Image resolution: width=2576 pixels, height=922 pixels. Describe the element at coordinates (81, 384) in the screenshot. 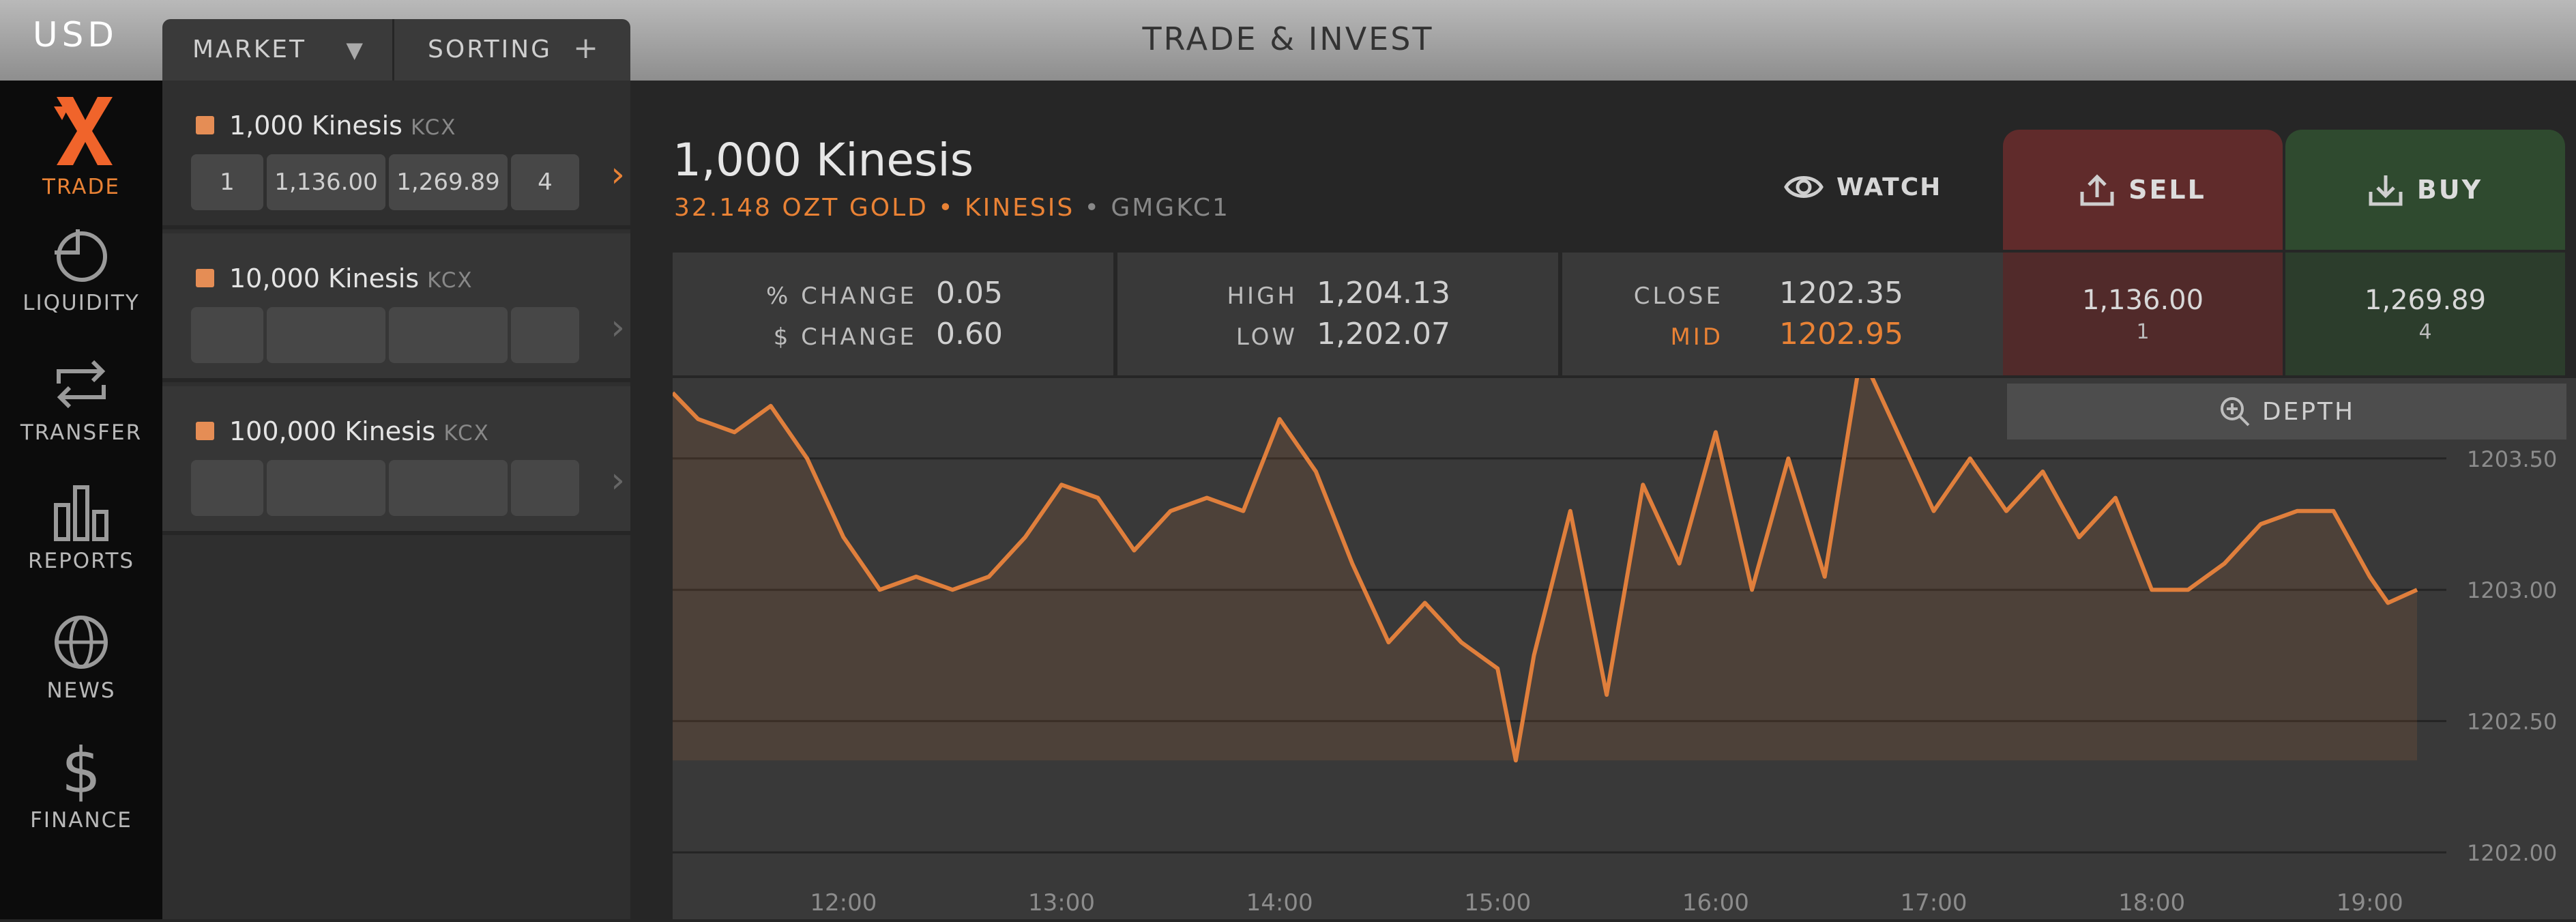

I see `transfer-arrows-icon` at that location.